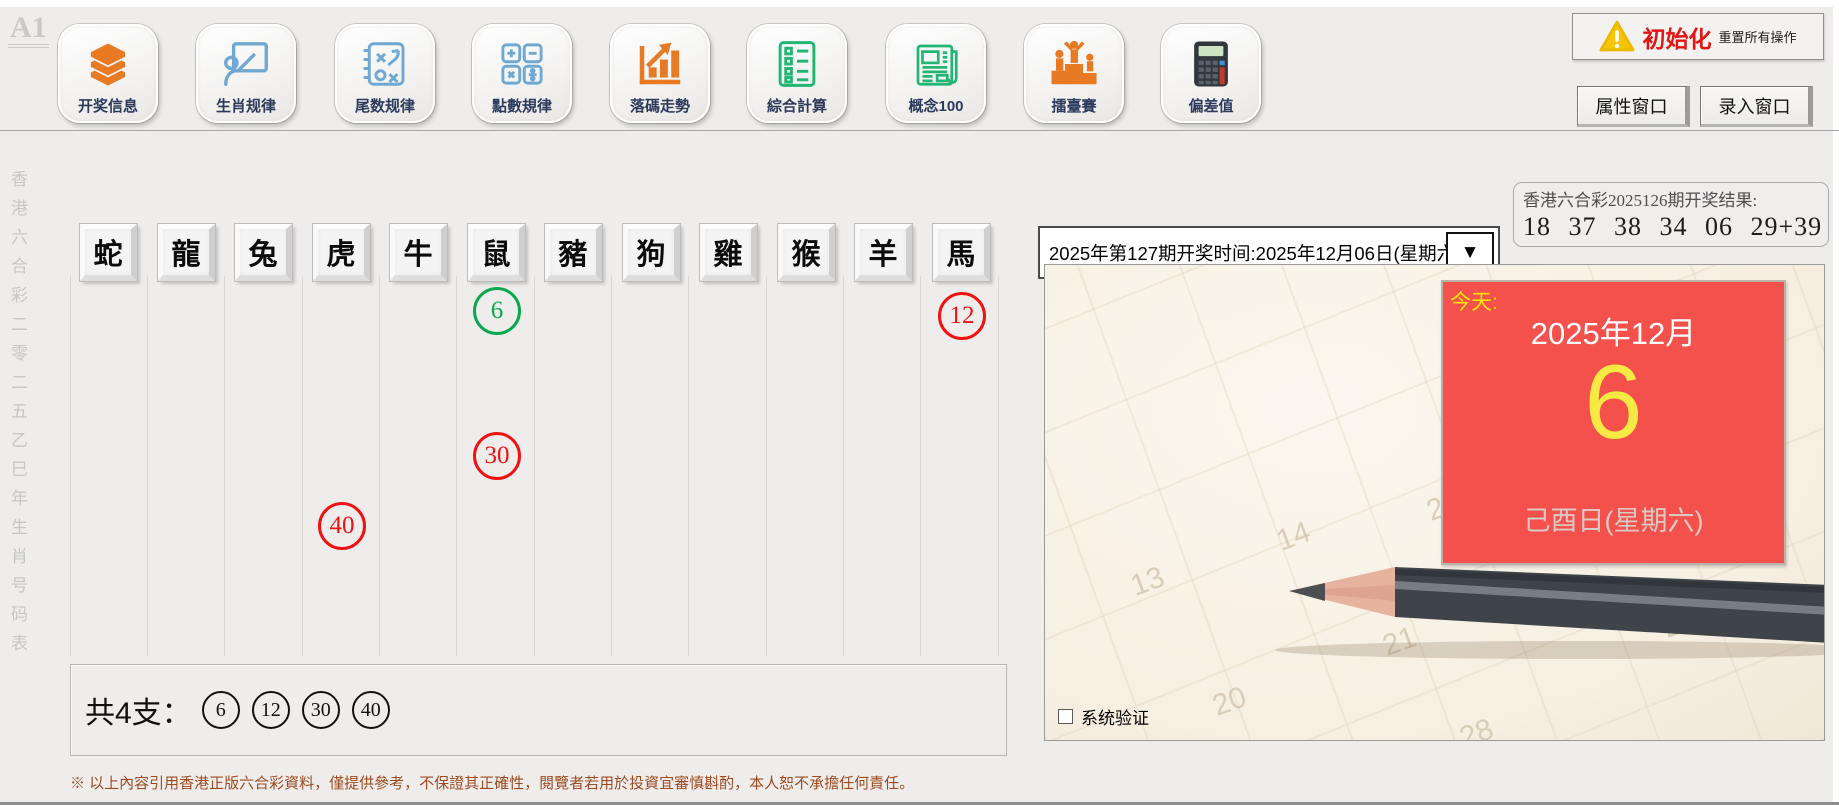  I want to click on grid-mark-12: 12, so click(962, 316).